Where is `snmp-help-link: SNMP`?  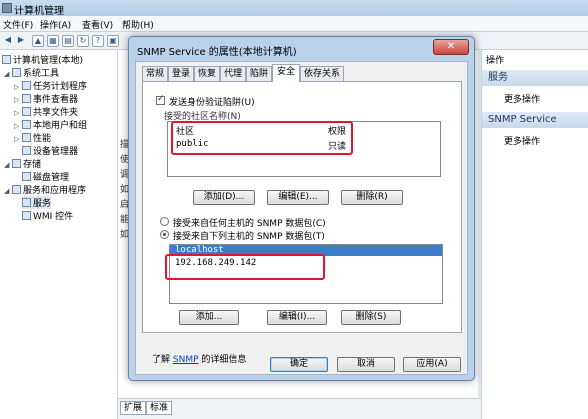
snmp-help-link: SNMP is located at coordinates (186, 360).